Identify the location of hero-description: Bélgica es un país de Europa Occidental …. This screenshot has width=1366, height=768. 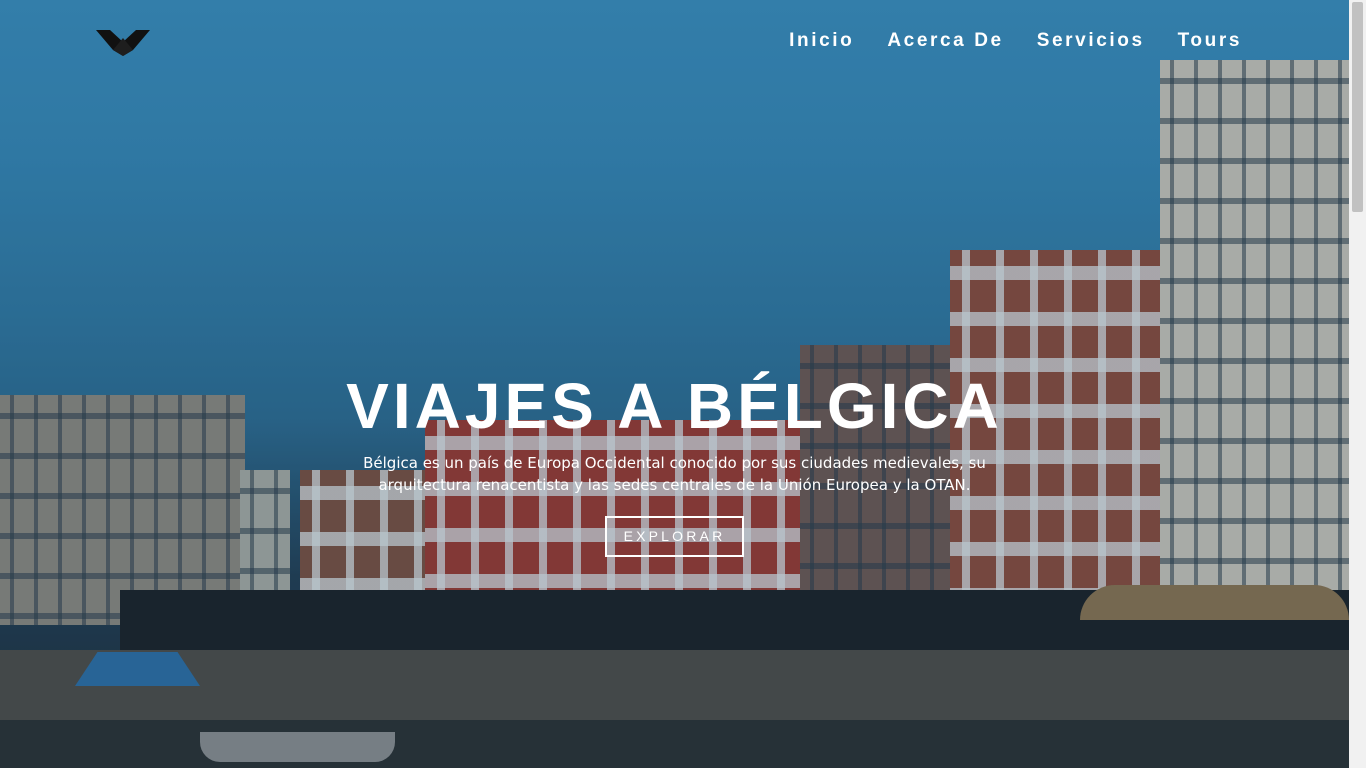
(674, 474).